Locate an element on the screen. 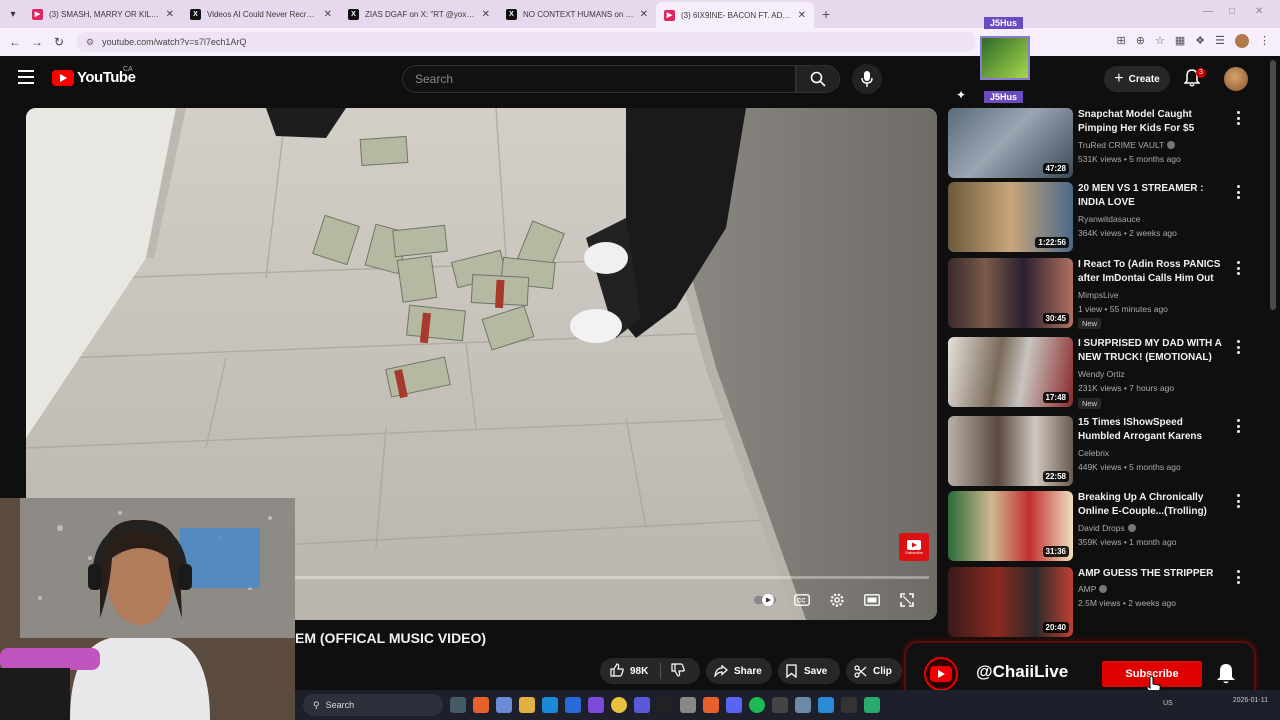 This screenshot has height=720, width=1280. recommendation-title: AMP GUESS THE STRIPPER is located at coordinates (1152, 574).